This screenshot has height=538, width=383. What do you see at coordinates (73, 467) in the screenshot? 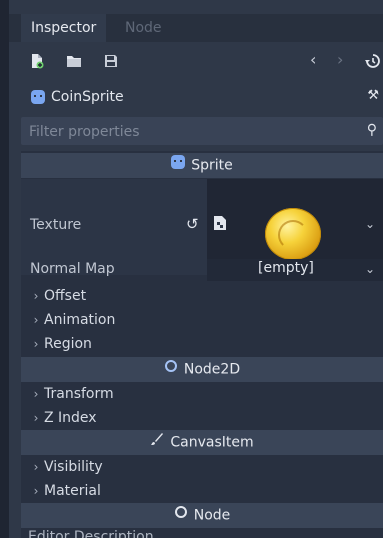
I see `group-label: Visibility` at bounding box center [73, 467].